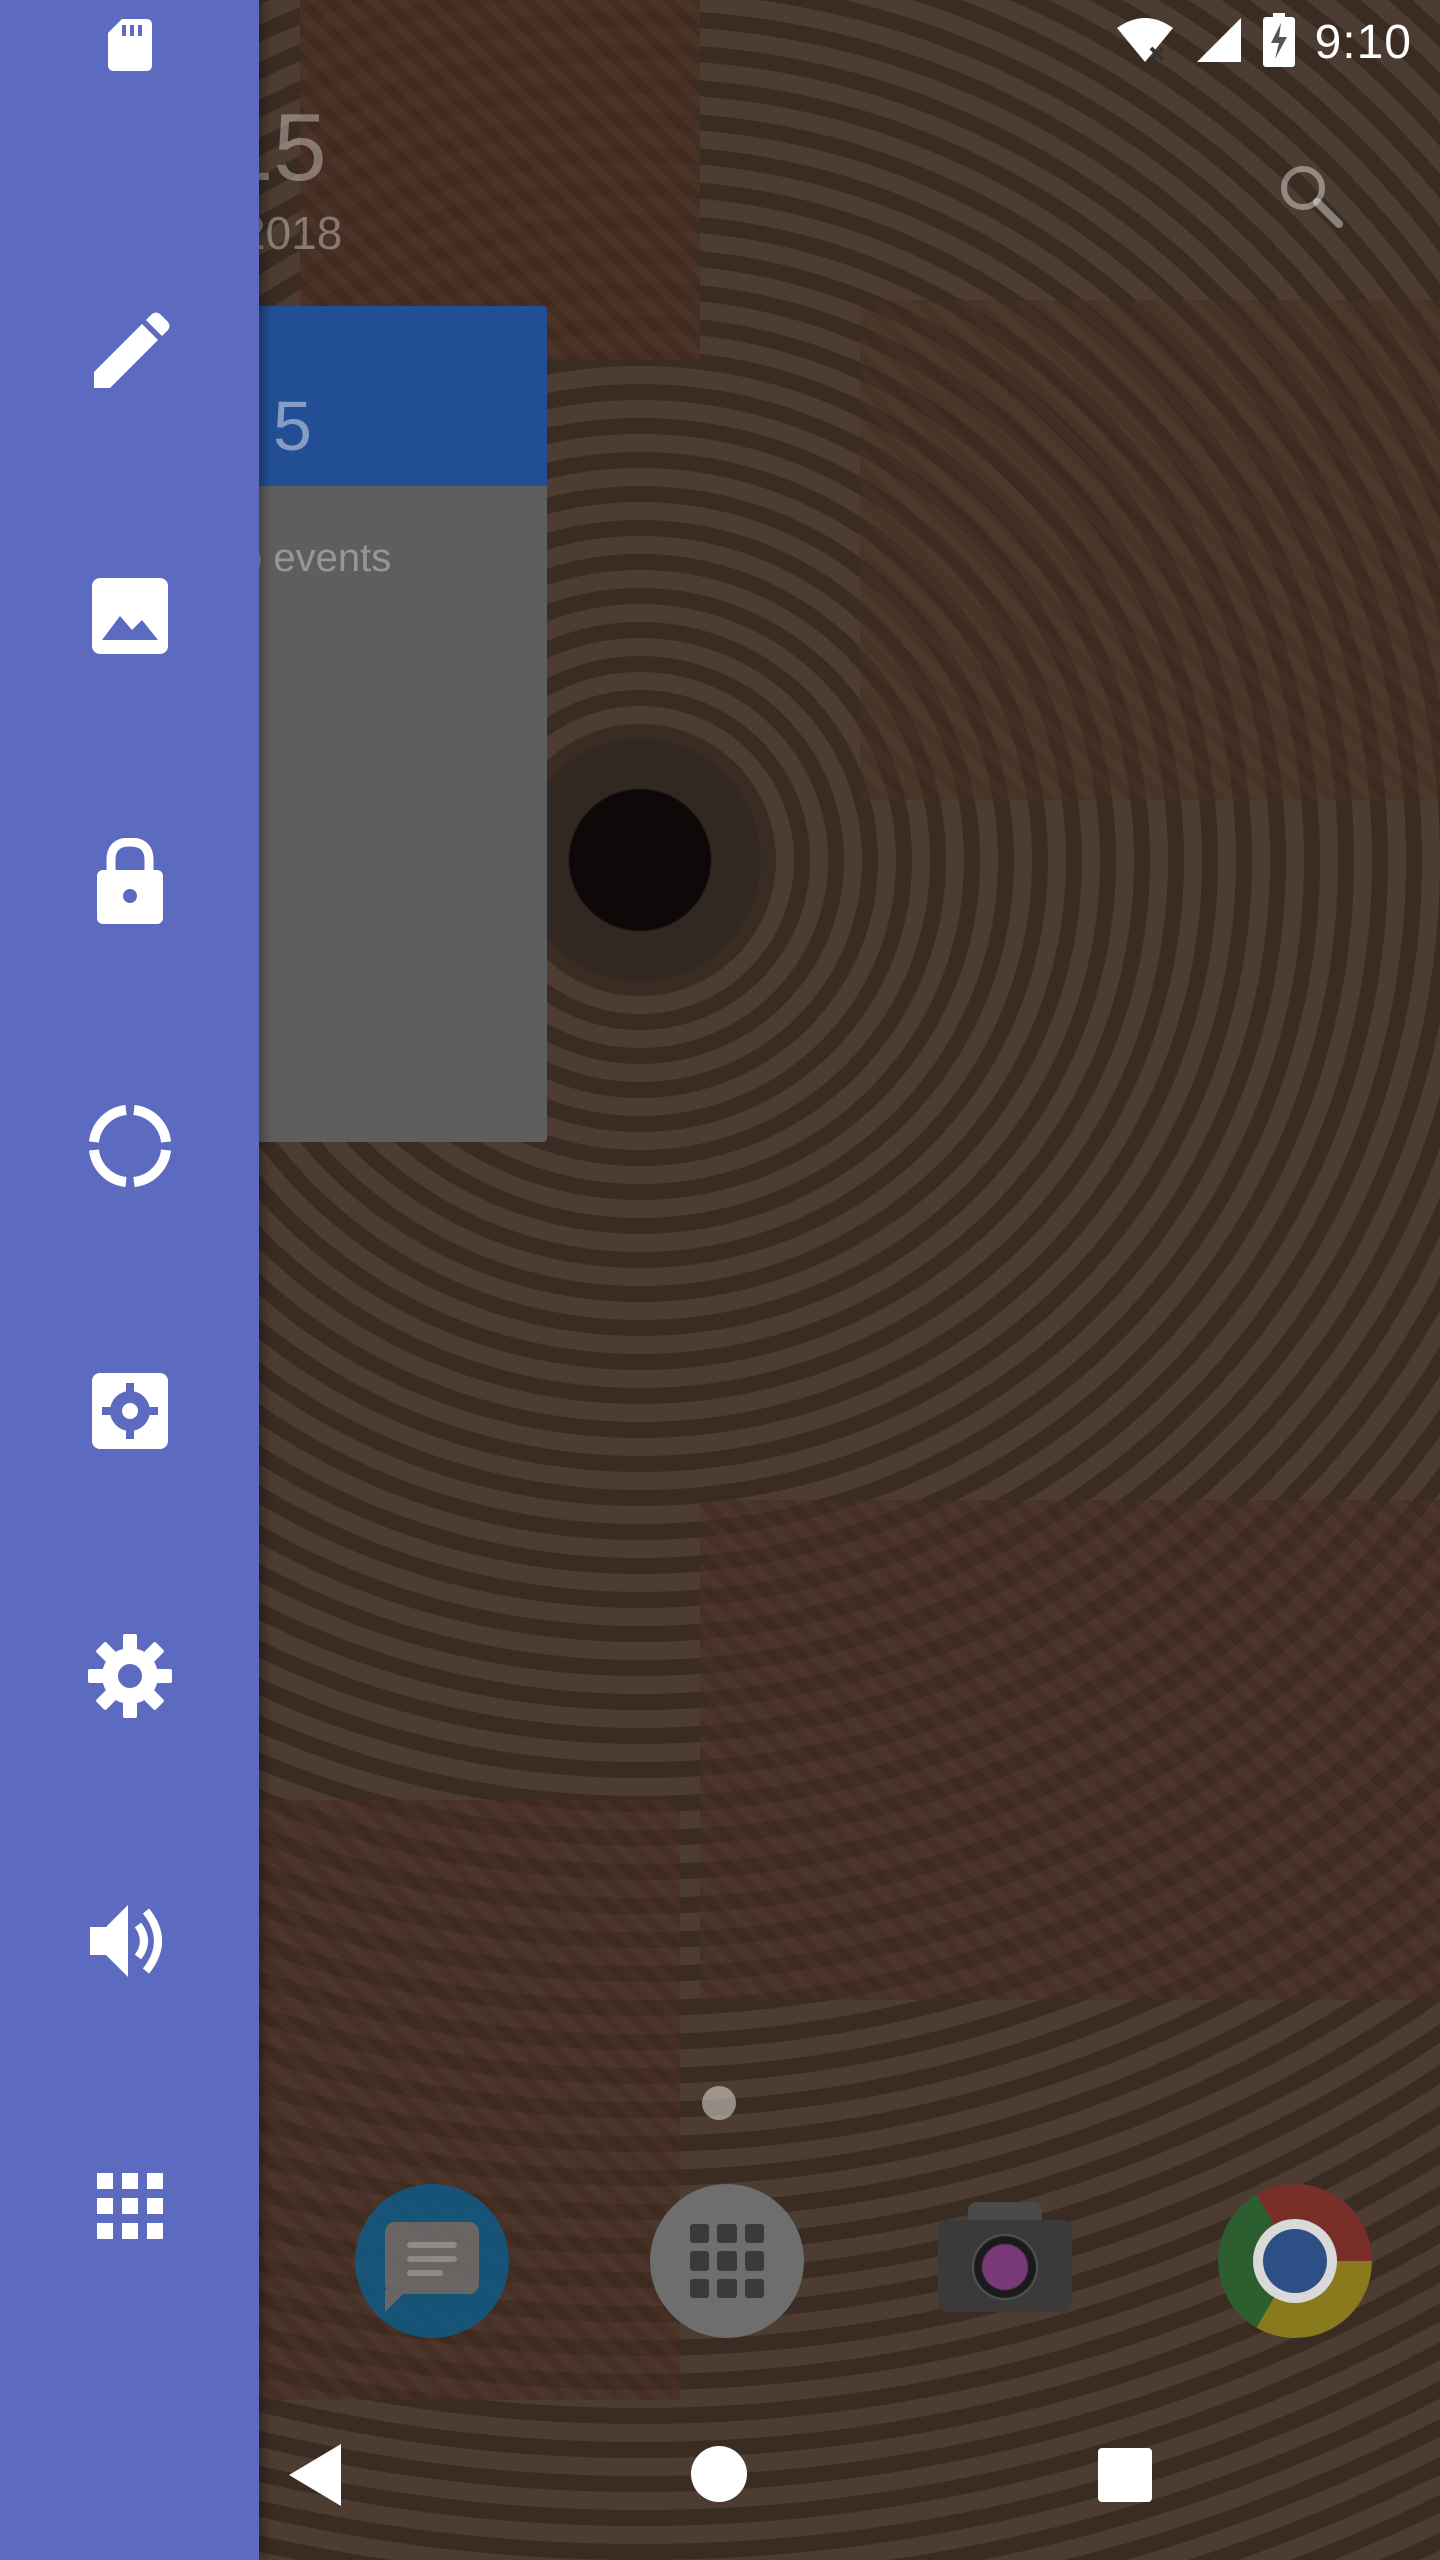 The image size is (1440, 2560). I want to click on calendar-empty-message: o events, so click(316, 558).